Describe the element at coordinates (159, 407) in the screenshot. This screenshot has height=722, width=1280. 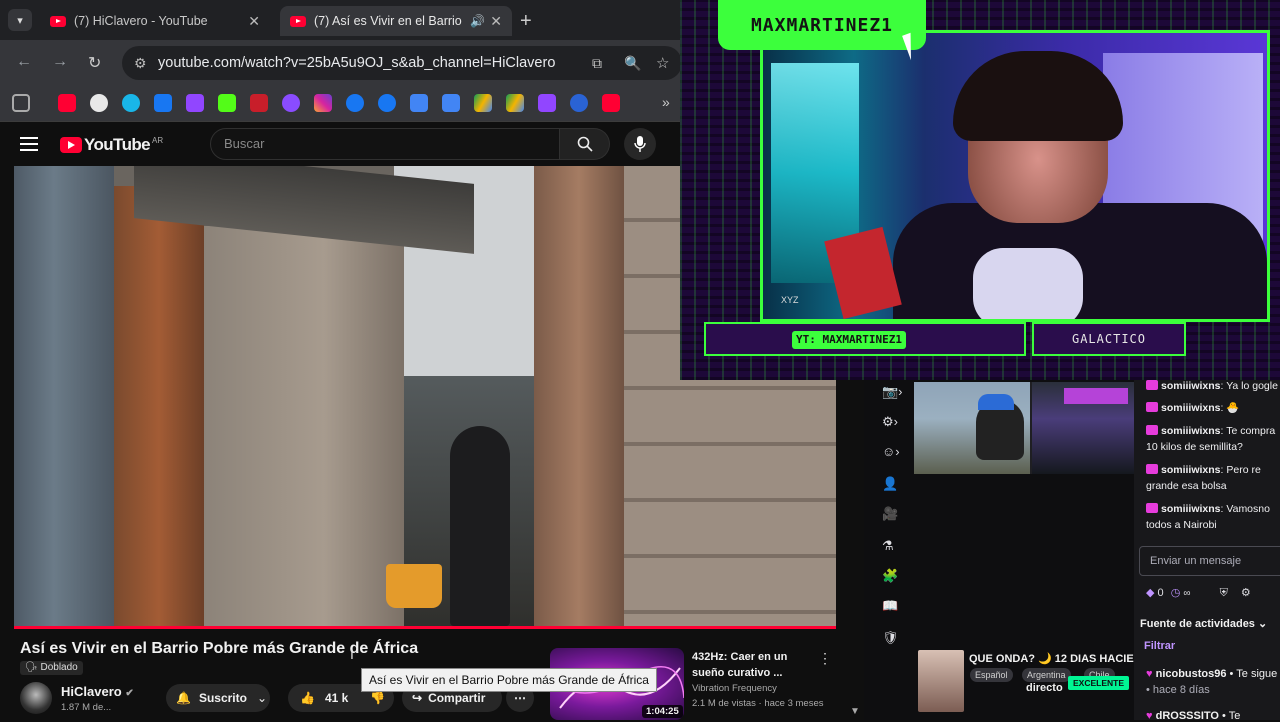
I see `video-rust-sheet` at that location.